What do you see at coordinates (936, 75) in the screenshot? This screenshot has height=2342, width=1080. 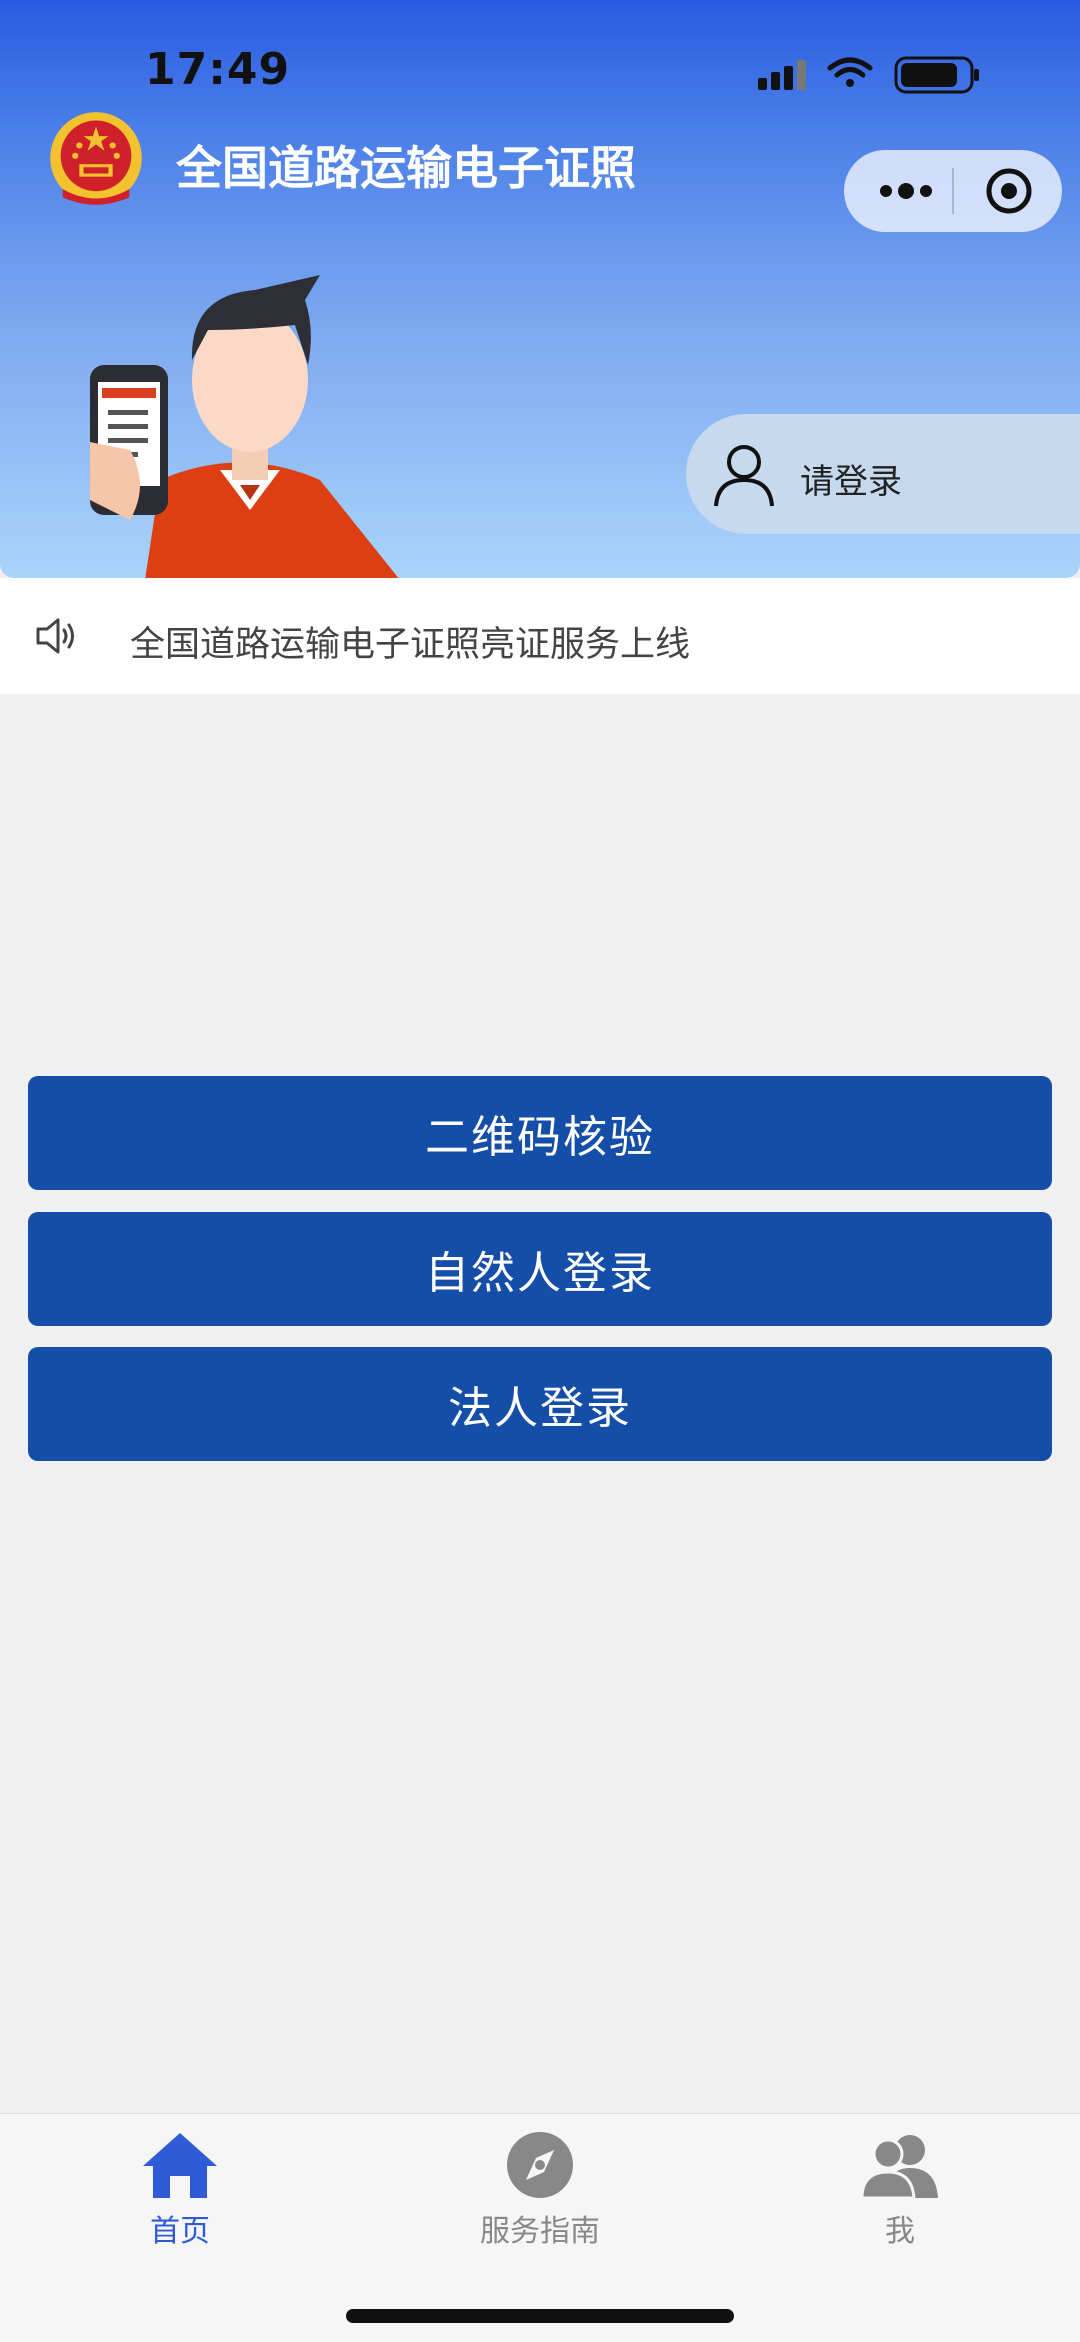 I see `battery-icon` at bounding box center [936, 75].